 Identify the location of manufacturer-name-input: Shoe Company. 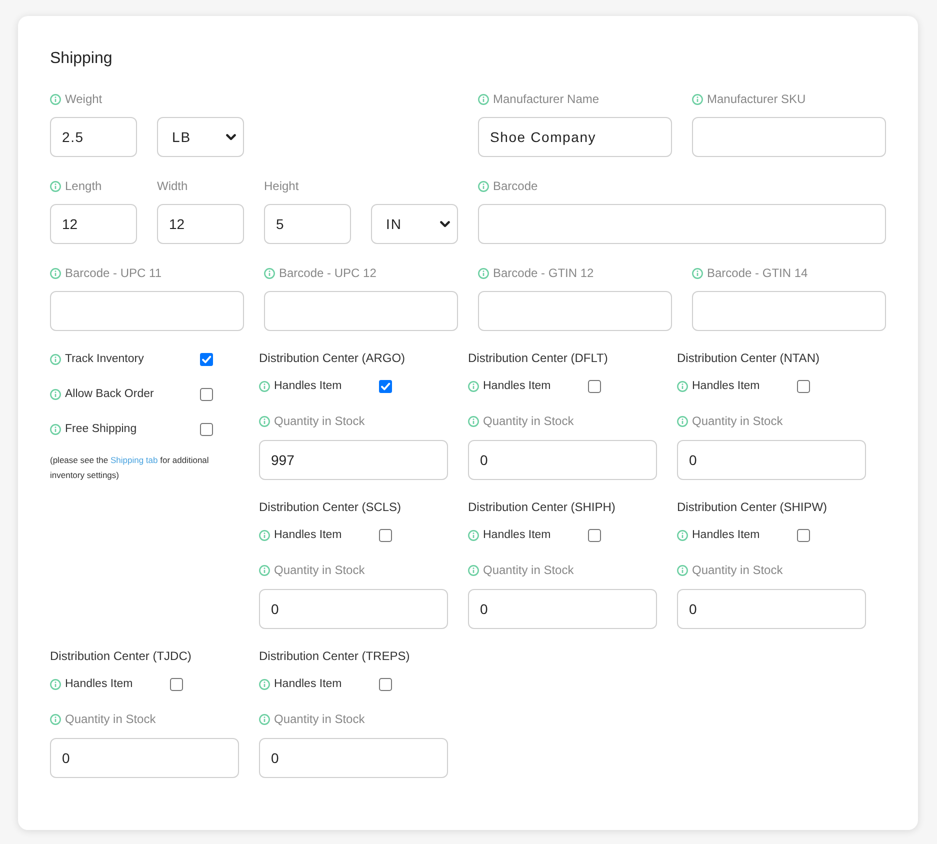
(575, 137).